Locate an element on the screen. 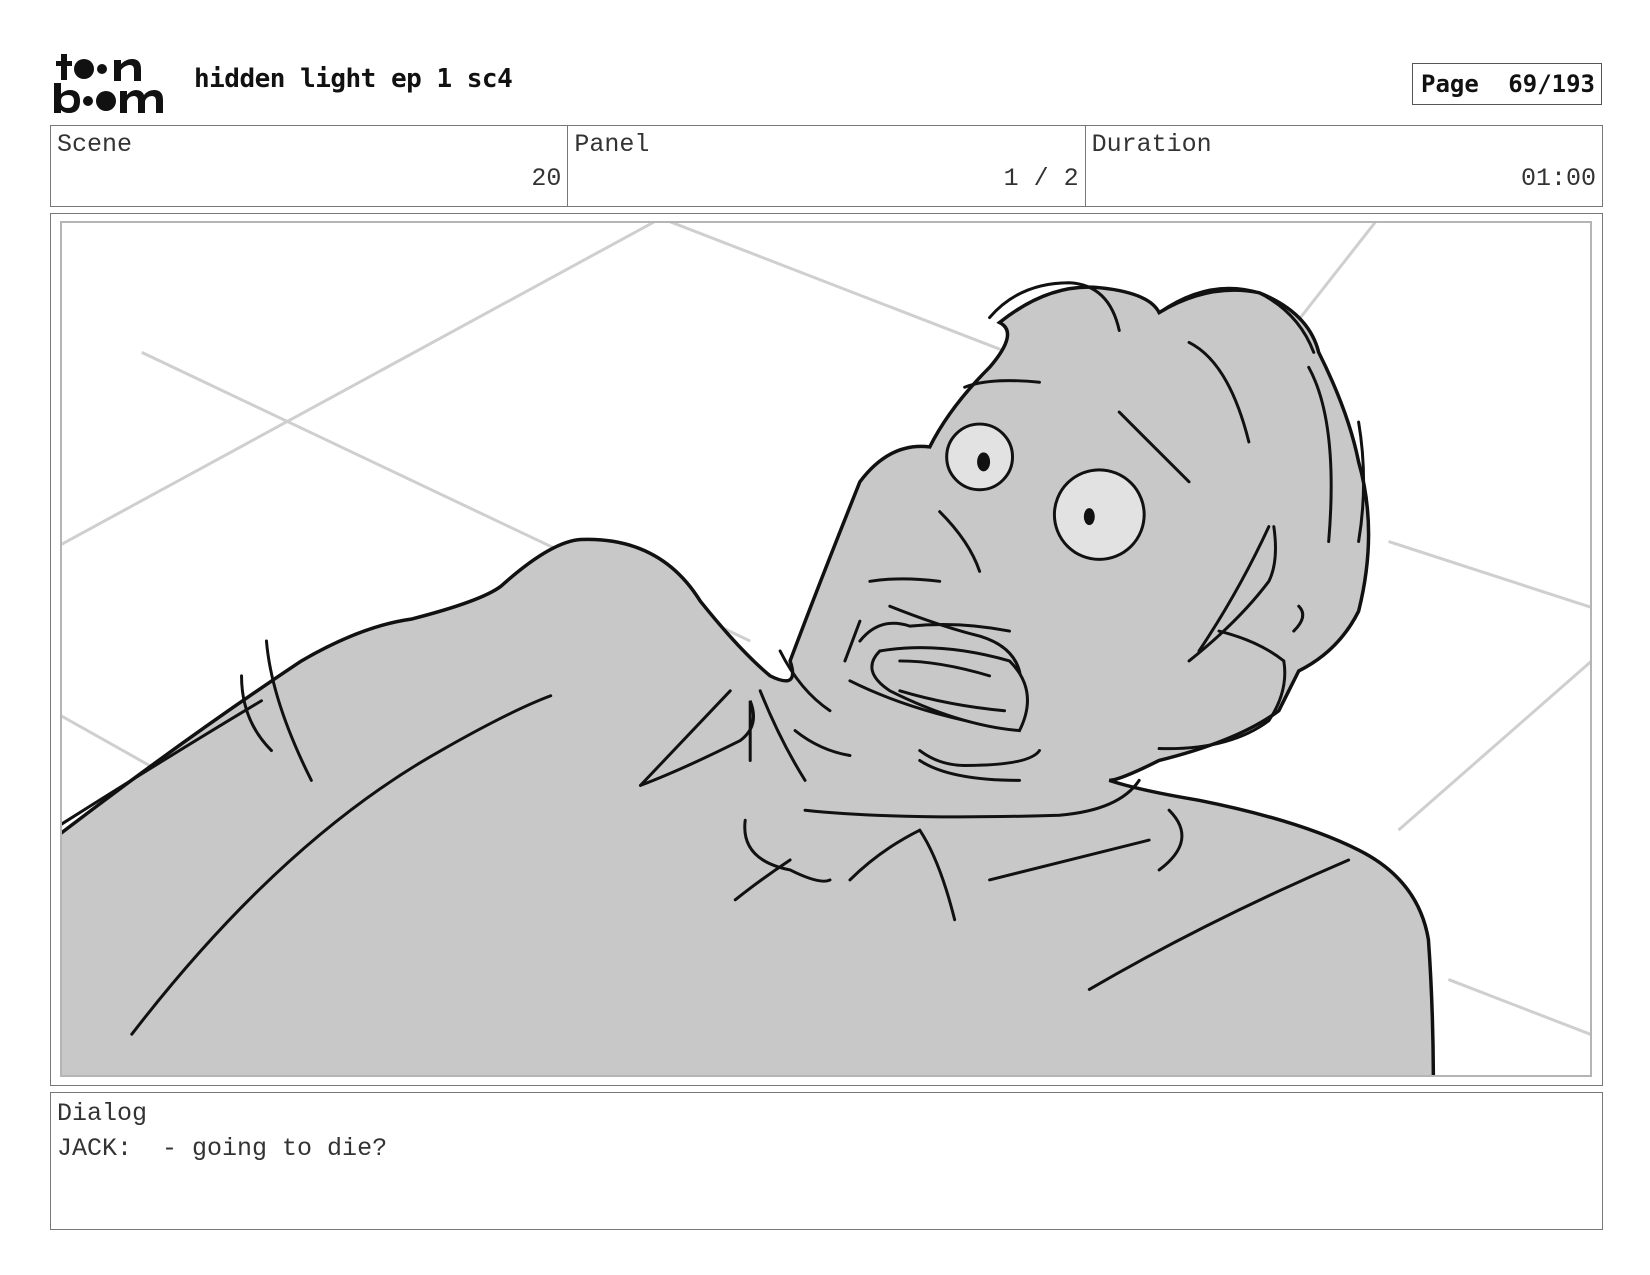 Image resolution: width=1650 pixels, height=1275 pixels. dialog-label: Dialog is located at coordinates (102, 1113).